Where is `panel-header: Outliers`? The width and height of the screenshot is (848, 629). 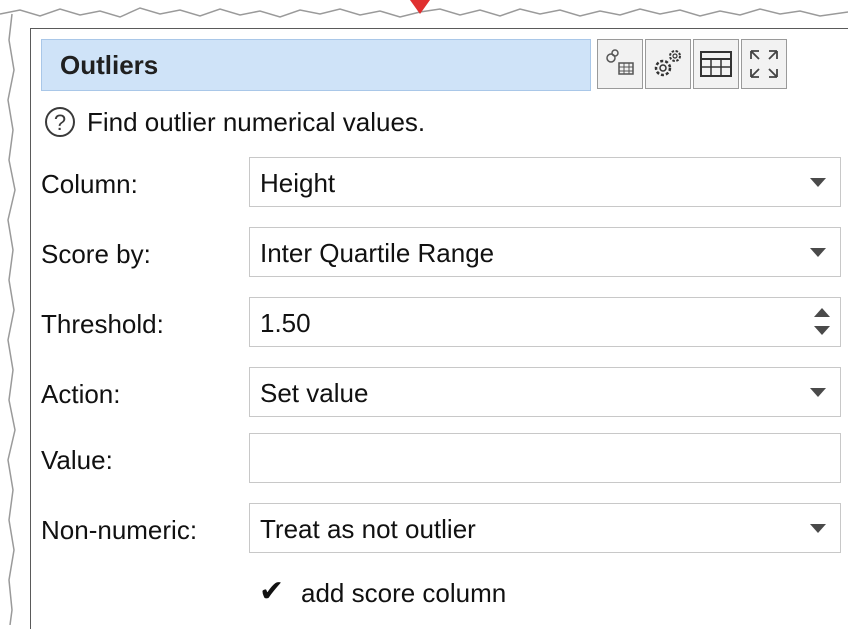 panel-header: Outliers is located at coordinates (441, 66).